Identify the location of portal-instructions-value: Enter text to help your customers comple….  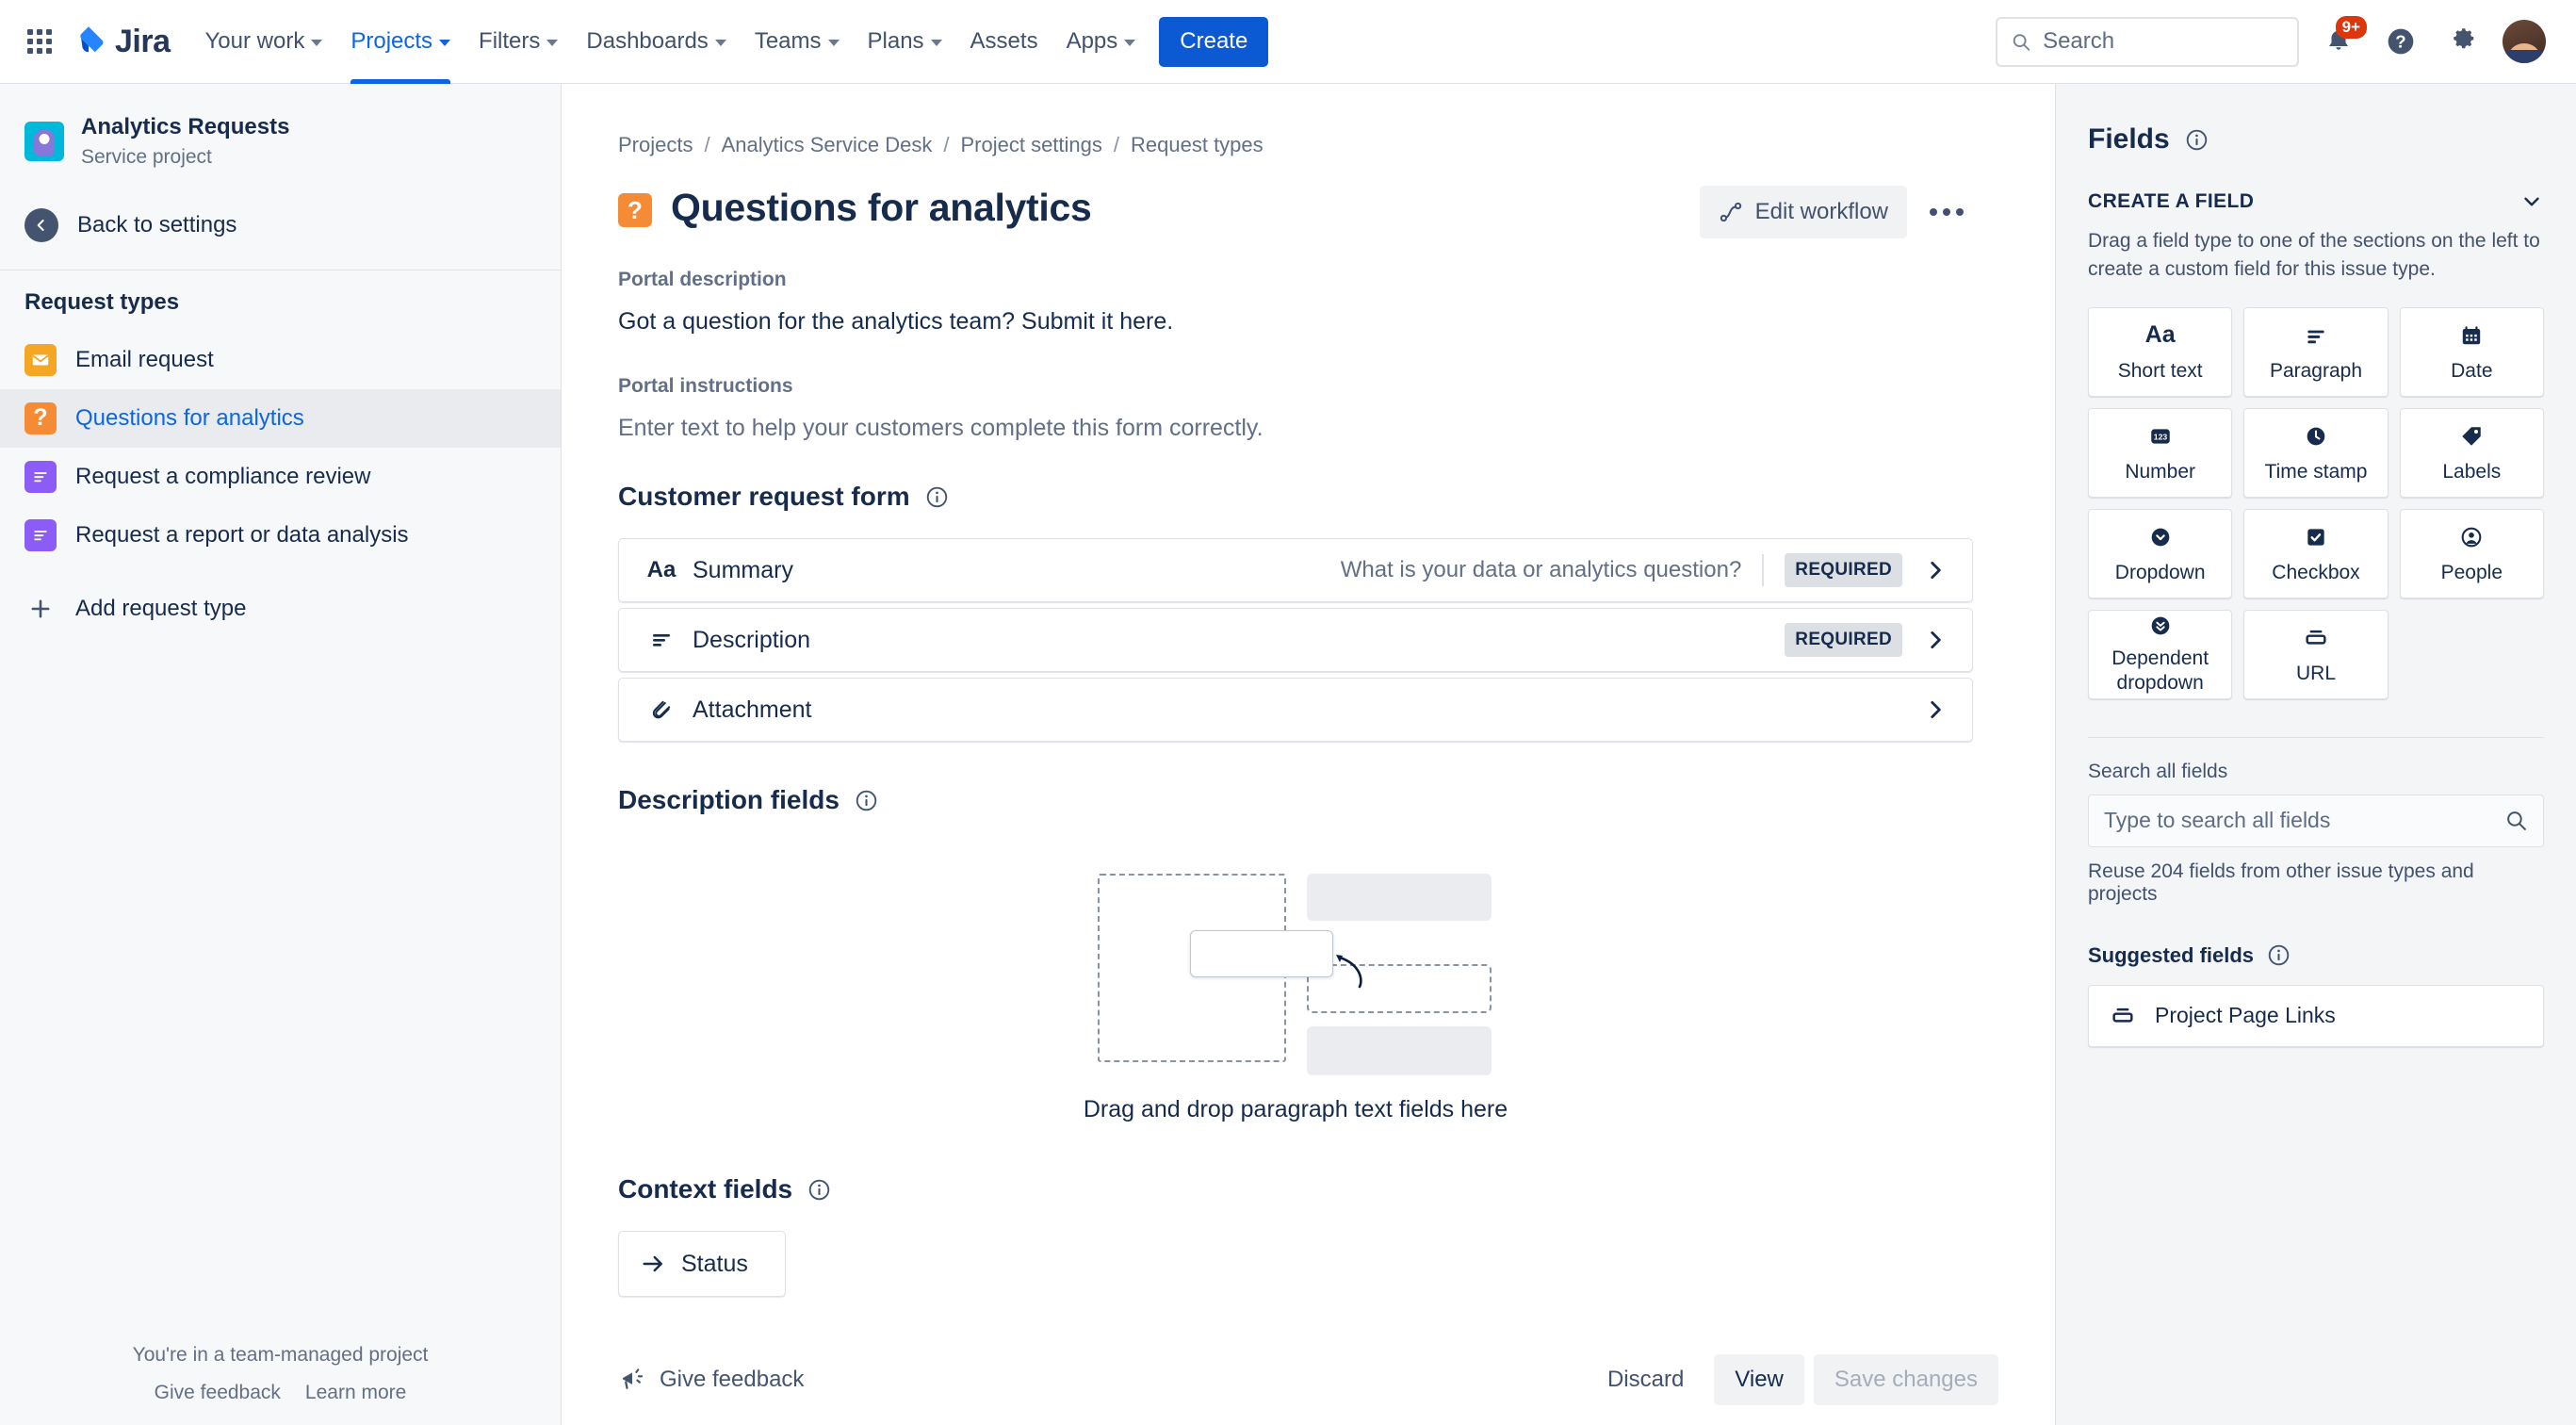
(1295, 428).